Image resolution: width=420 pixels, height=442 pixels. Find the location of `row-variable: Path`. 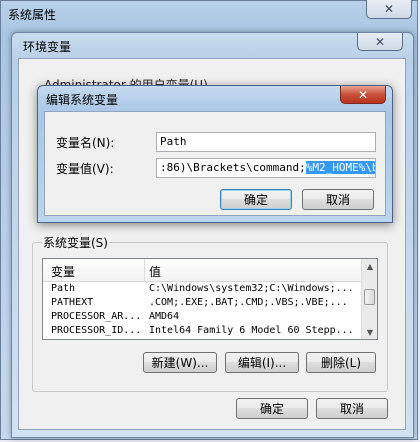

row-variable: Path is located at coordinates (63, 288).